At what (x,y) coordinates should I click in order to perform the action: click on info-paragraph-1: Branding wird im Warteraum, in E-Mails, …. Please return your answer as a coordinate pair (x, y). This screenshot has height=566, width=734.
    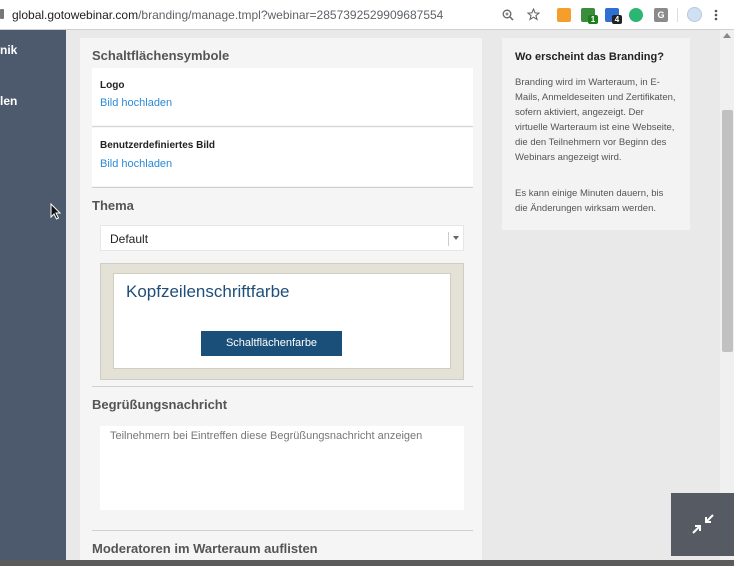
    Looking at the image, I should click on (595, 120).